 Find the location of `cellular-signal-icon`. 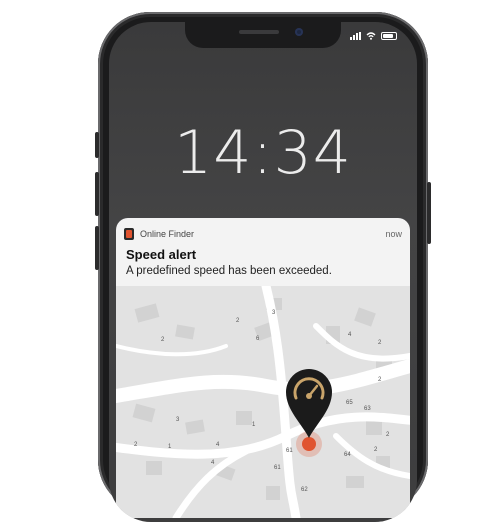

cellular-signal-icon is located at coordinates (355, 36).